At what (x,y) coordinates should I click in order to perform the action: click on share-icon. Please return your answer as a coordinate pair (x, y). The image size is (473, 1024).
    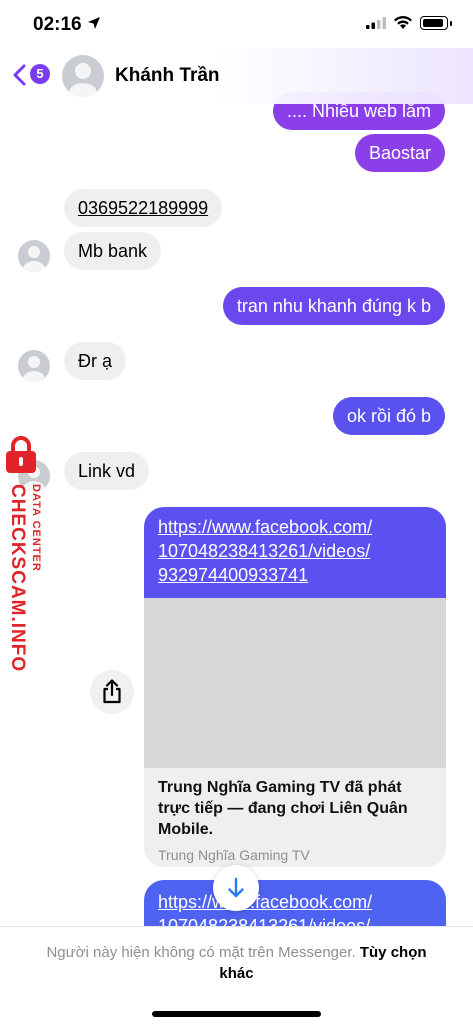
    Looking at the image, I should click on (112, 691).